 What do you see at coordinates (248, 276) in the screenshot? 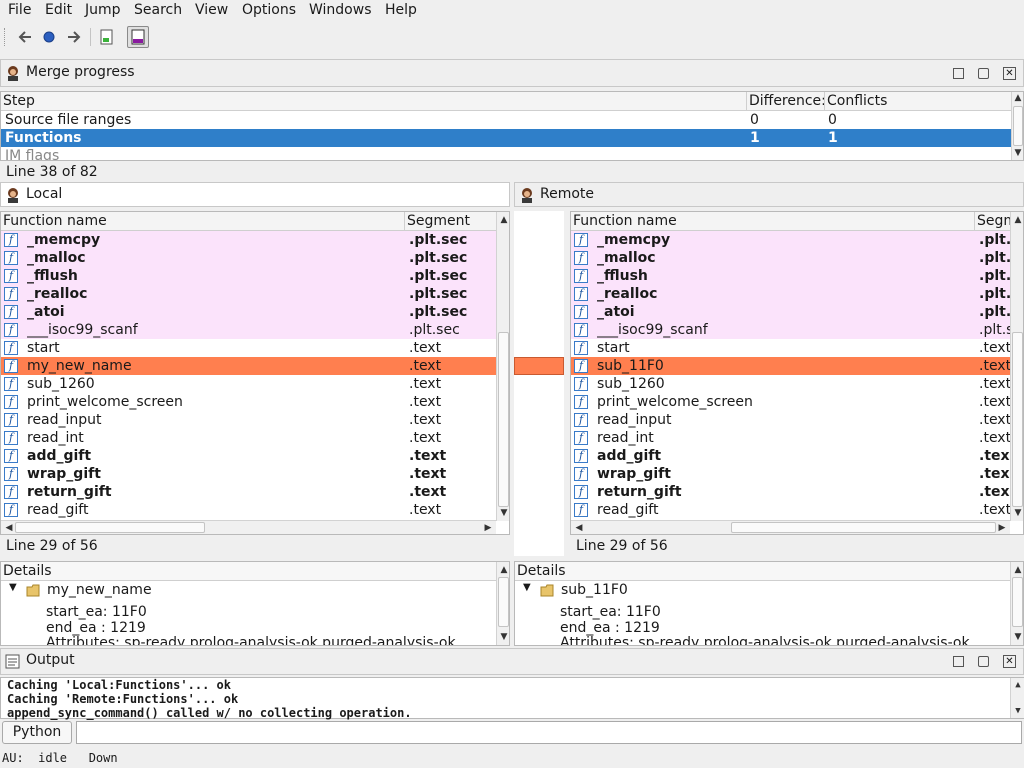
I see `function-row: f _fflush .plt.sec` at bounding box center [248, 276].